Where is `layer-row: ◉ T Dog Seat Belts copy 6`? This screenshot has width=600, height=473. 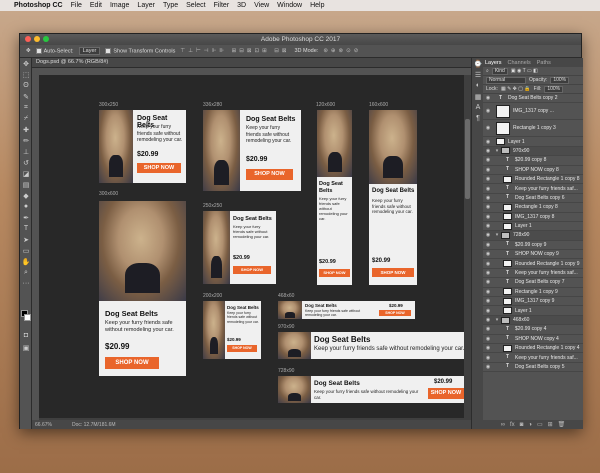
layer-row: ◉ T Dog Seat Belts copy 6 is located at coordinates (533, 199).